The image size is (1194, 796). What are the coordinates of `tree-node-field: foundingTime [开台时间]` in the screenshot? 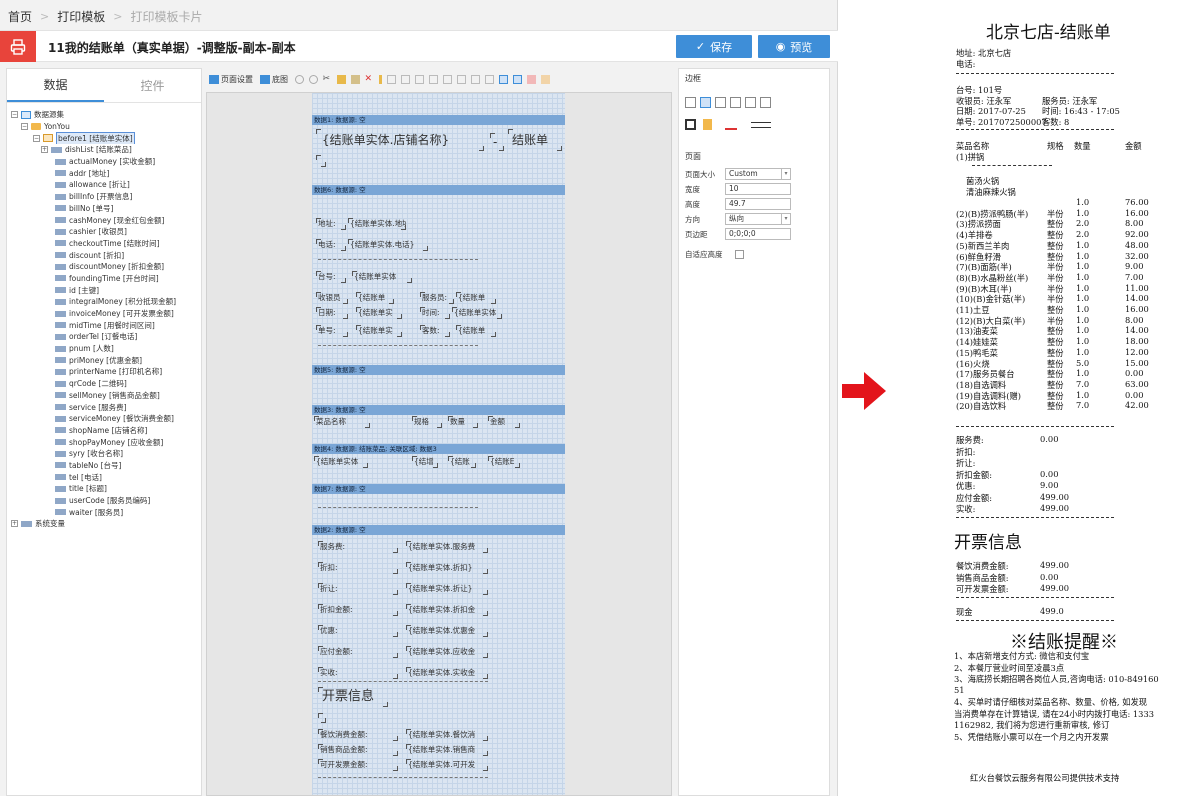 It's located at (104, 279).